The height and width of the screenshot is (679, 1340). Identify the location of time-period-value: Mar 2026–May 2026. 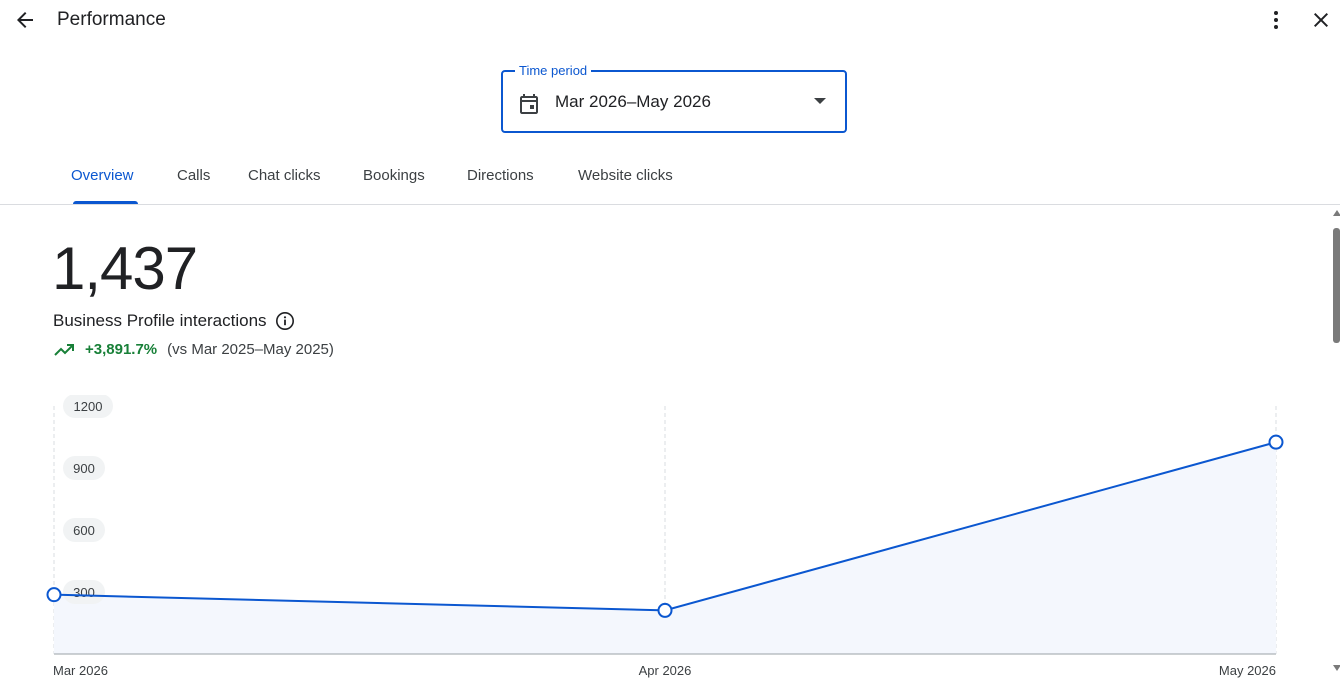
(633, 101).